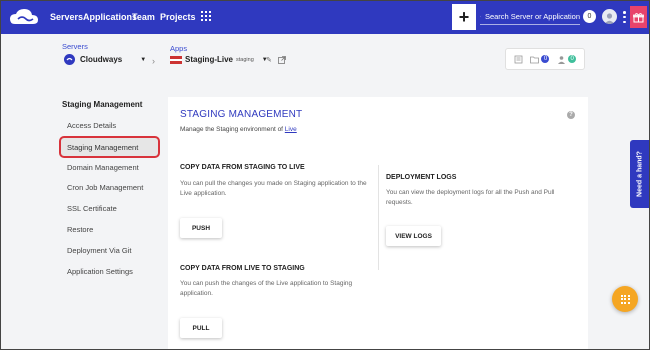 This screenshot has height=350, width=650. I want to click on need-a-hand-tab: Need a hand?, so click(640, 174).